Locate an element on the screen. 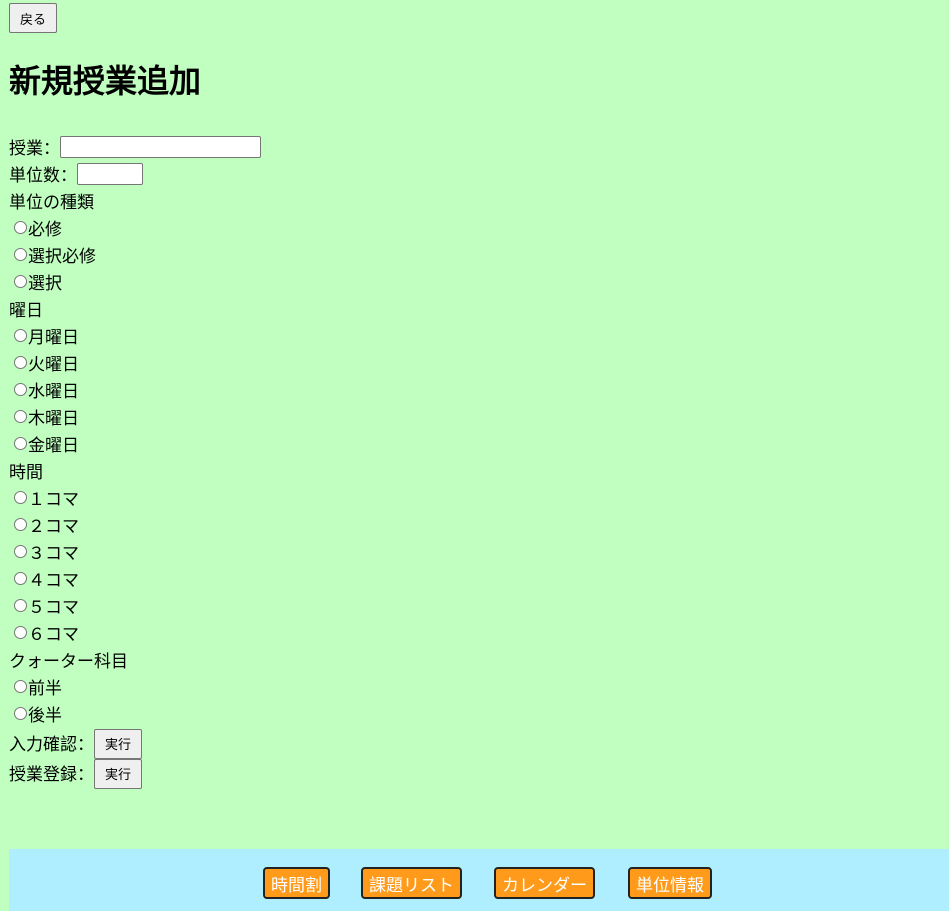 The image size is (949, 911). weekday-label: 曜日 is located at coordinates (26, 311).